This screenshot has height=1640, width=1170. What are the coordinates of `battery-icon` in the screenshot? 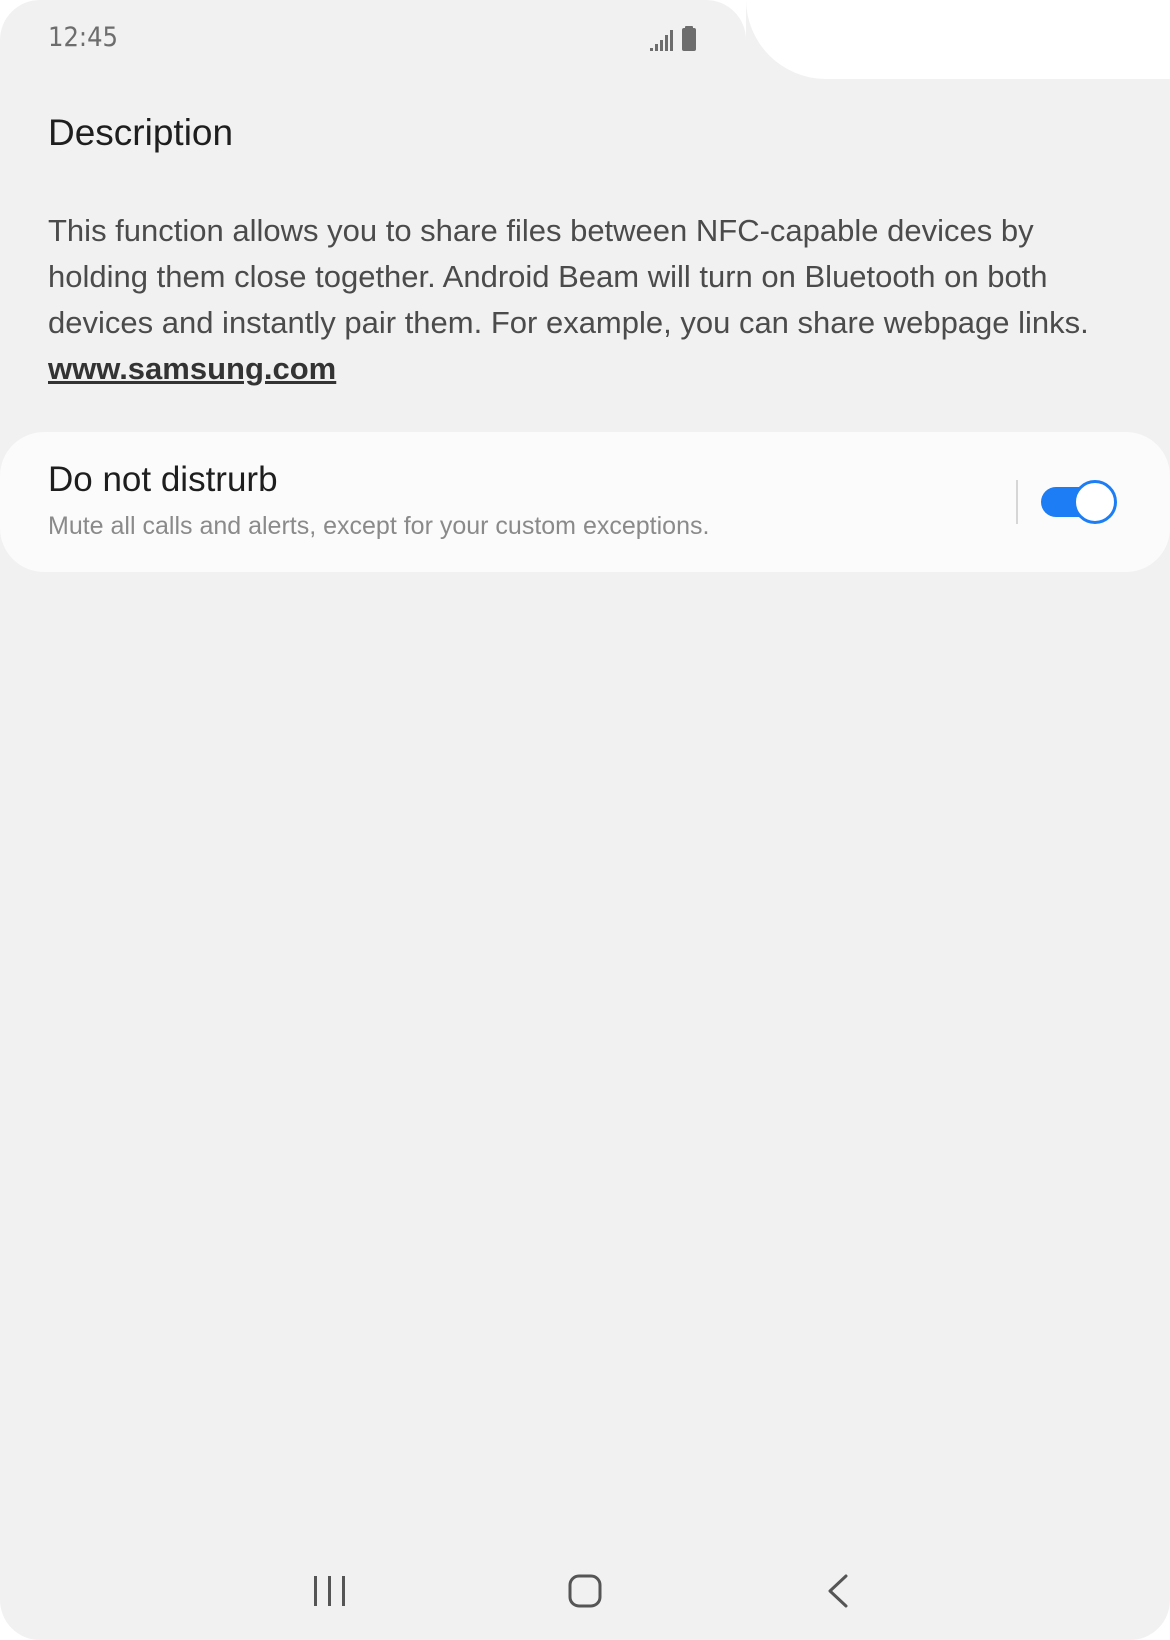 It's located at (689, 38).